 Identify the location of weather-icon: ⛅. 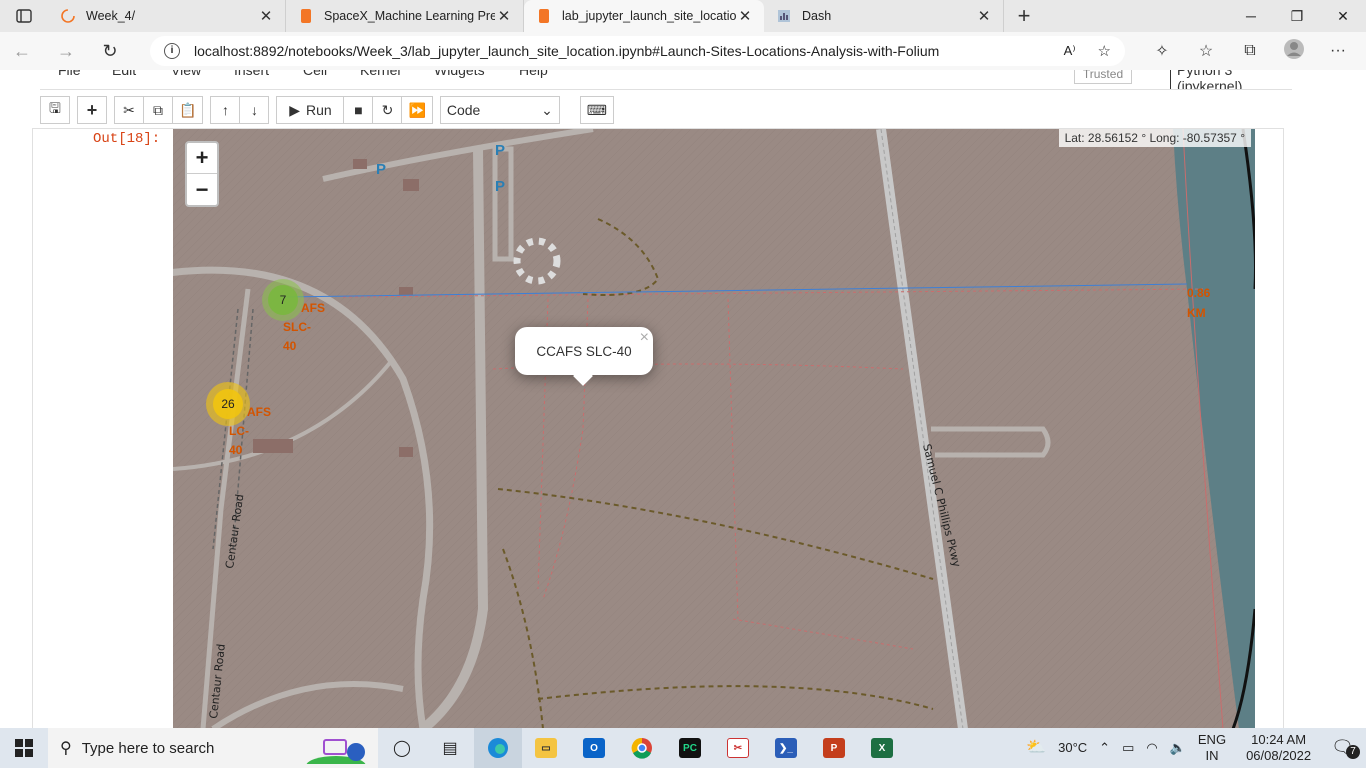
(1036, 748).